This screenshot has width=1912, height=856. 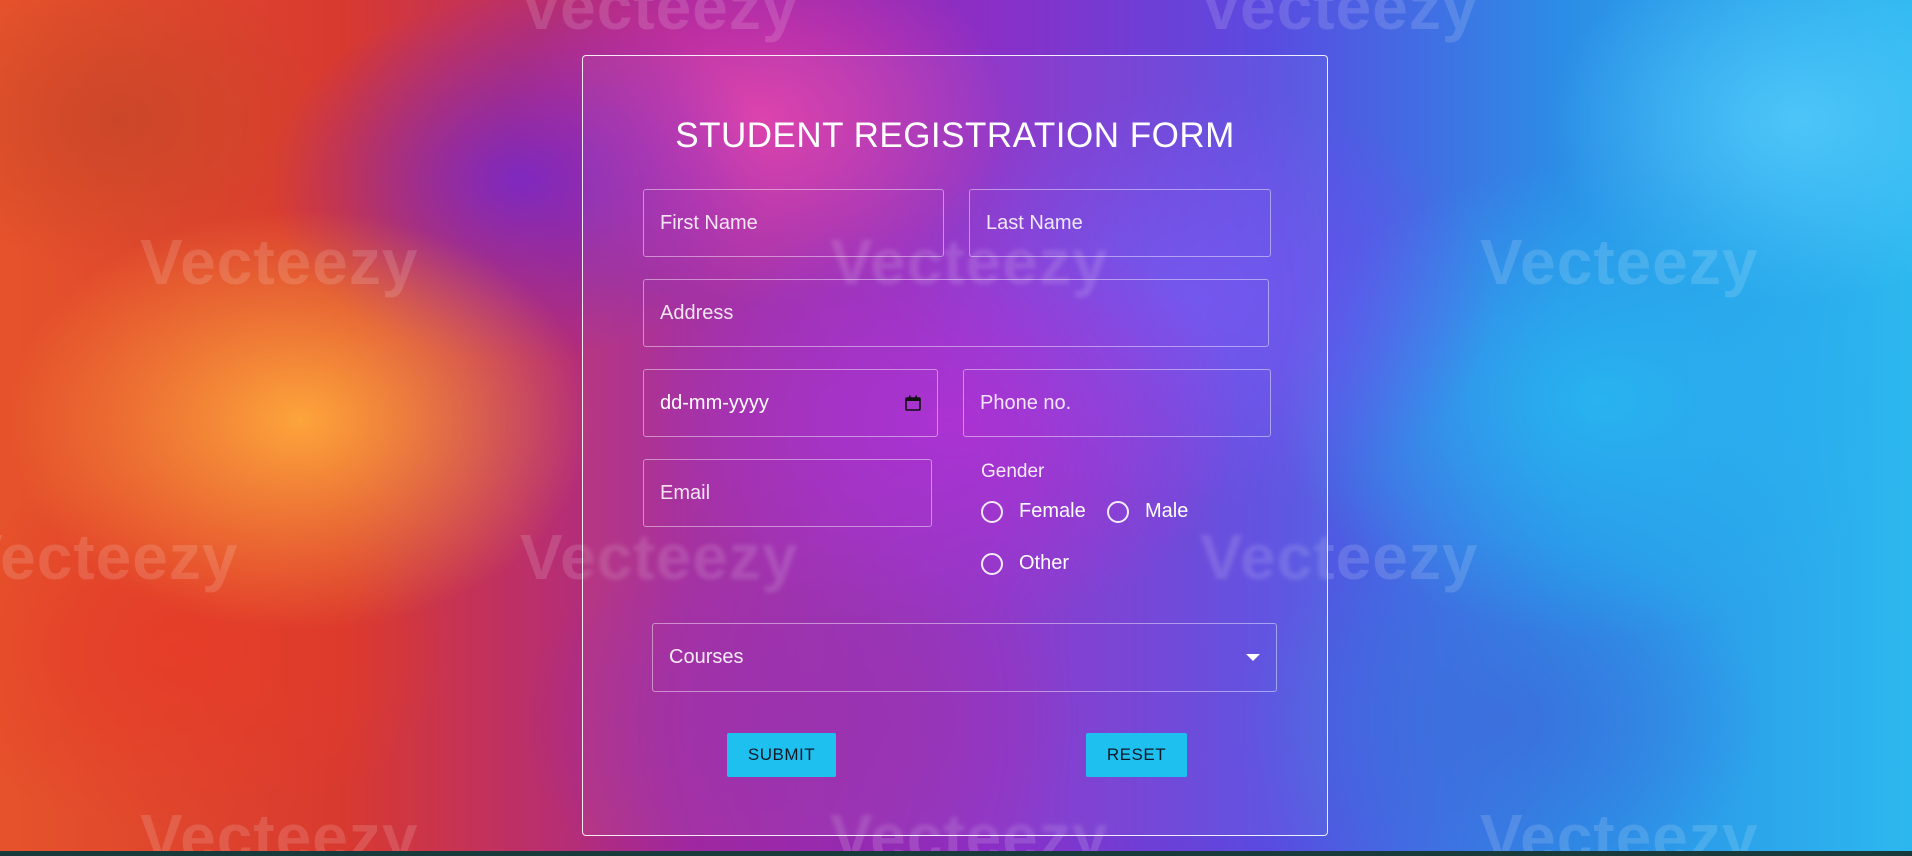 What do you see at coordinates (1120, 223) in the screenshot?
I see `last-name-input` at bounding box center [1120, 223].